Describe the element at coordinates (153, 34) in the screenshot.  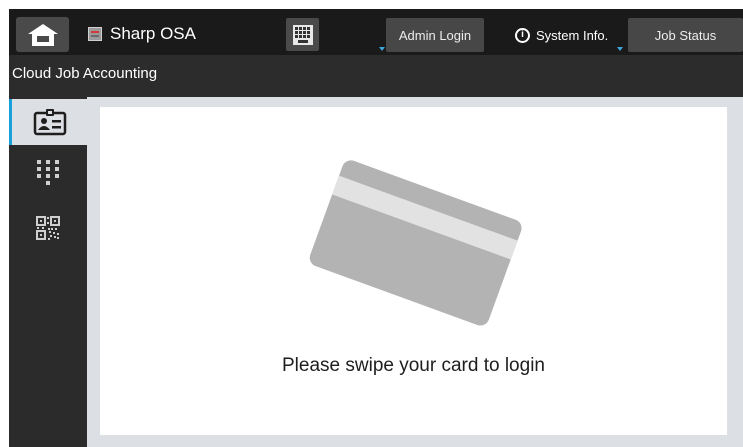
I see `app-name: Sharp OSA` at that location.